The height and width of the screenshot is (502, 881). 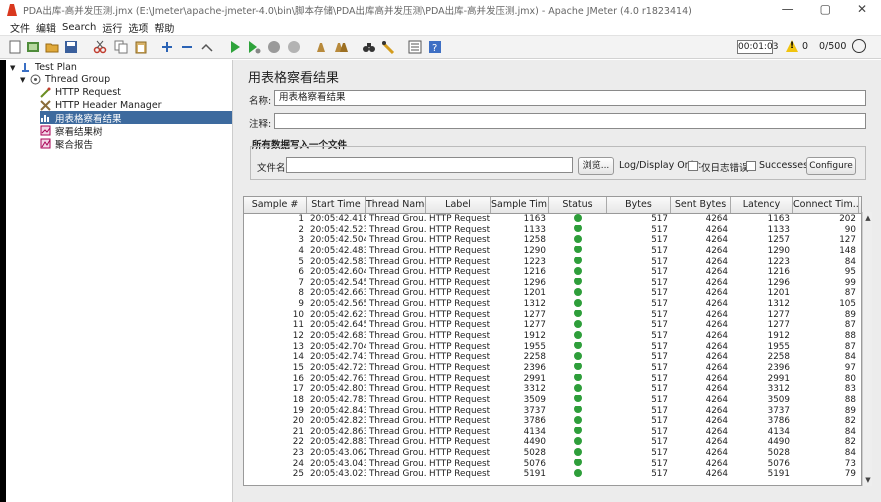 What do you see at coordinates (369, 47) in the screenshot?
I see `search-binoculars-icon` at bounding box center [369, 47].